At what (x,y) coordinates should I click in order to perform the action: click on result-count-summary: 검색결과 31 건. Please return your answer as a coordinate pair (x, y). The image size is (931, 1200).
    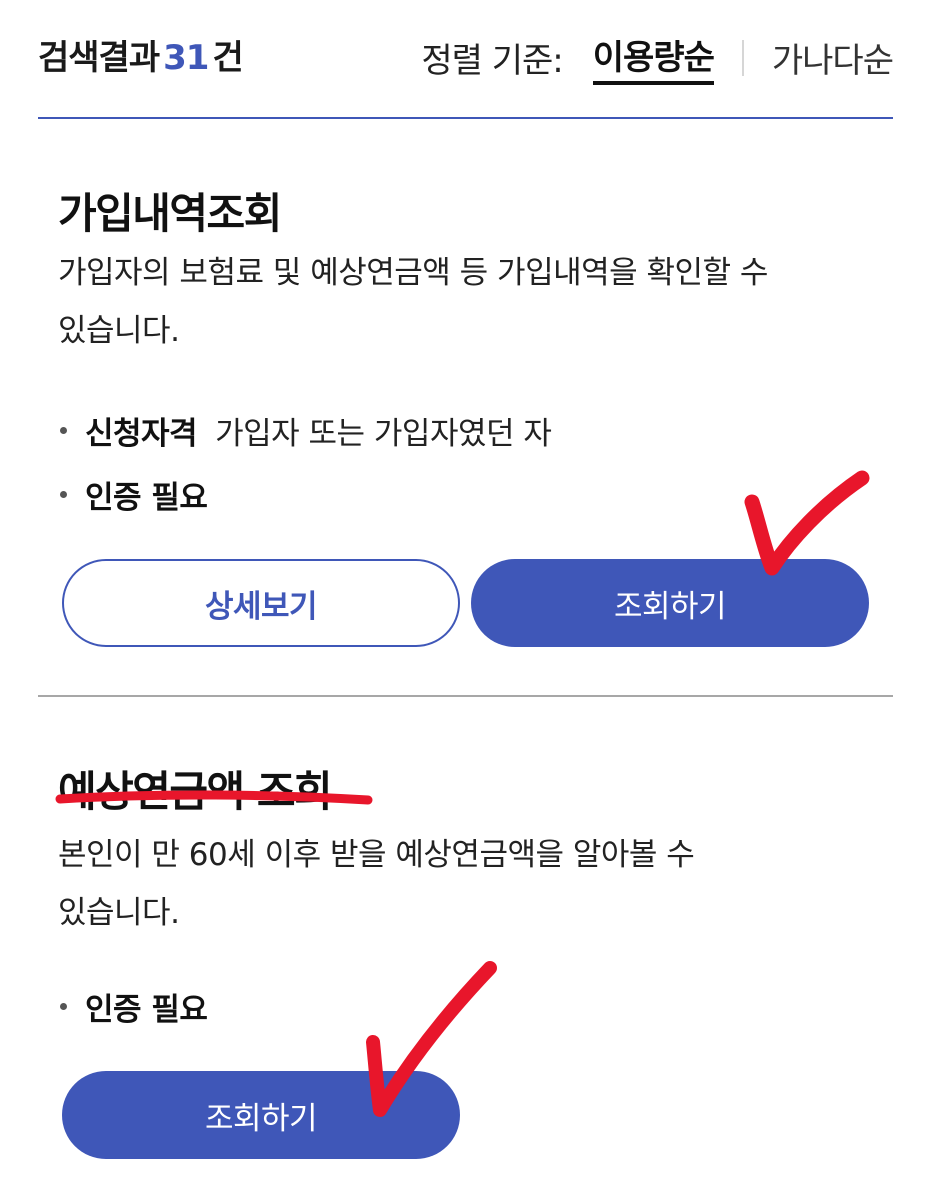
    Looking at the image, I should click on (141, 54).